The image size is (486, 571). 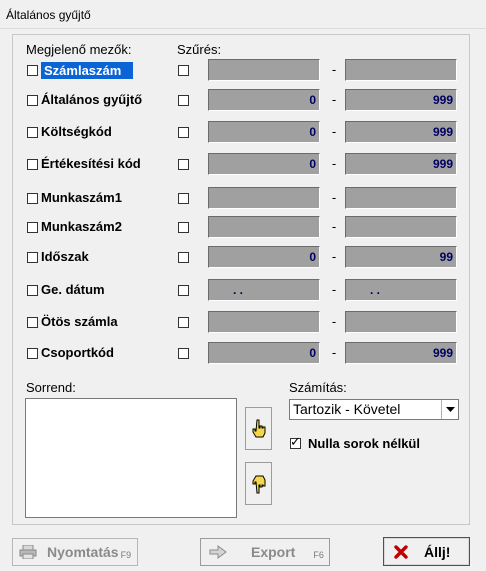 I want to click on hand-point-down-icon, so click(x=258, y=484).